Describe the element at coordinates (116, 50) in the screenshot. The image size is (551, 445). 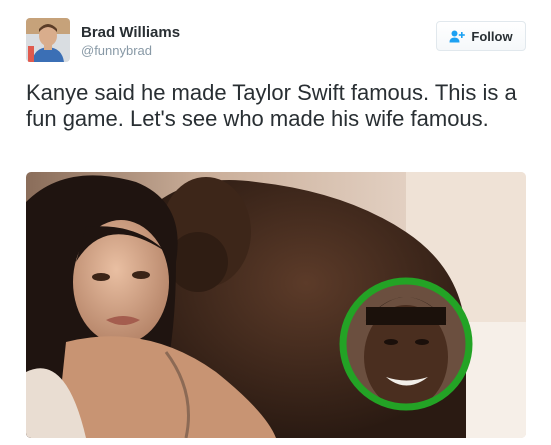
I see `author-handle: @funnybrad` at that location.